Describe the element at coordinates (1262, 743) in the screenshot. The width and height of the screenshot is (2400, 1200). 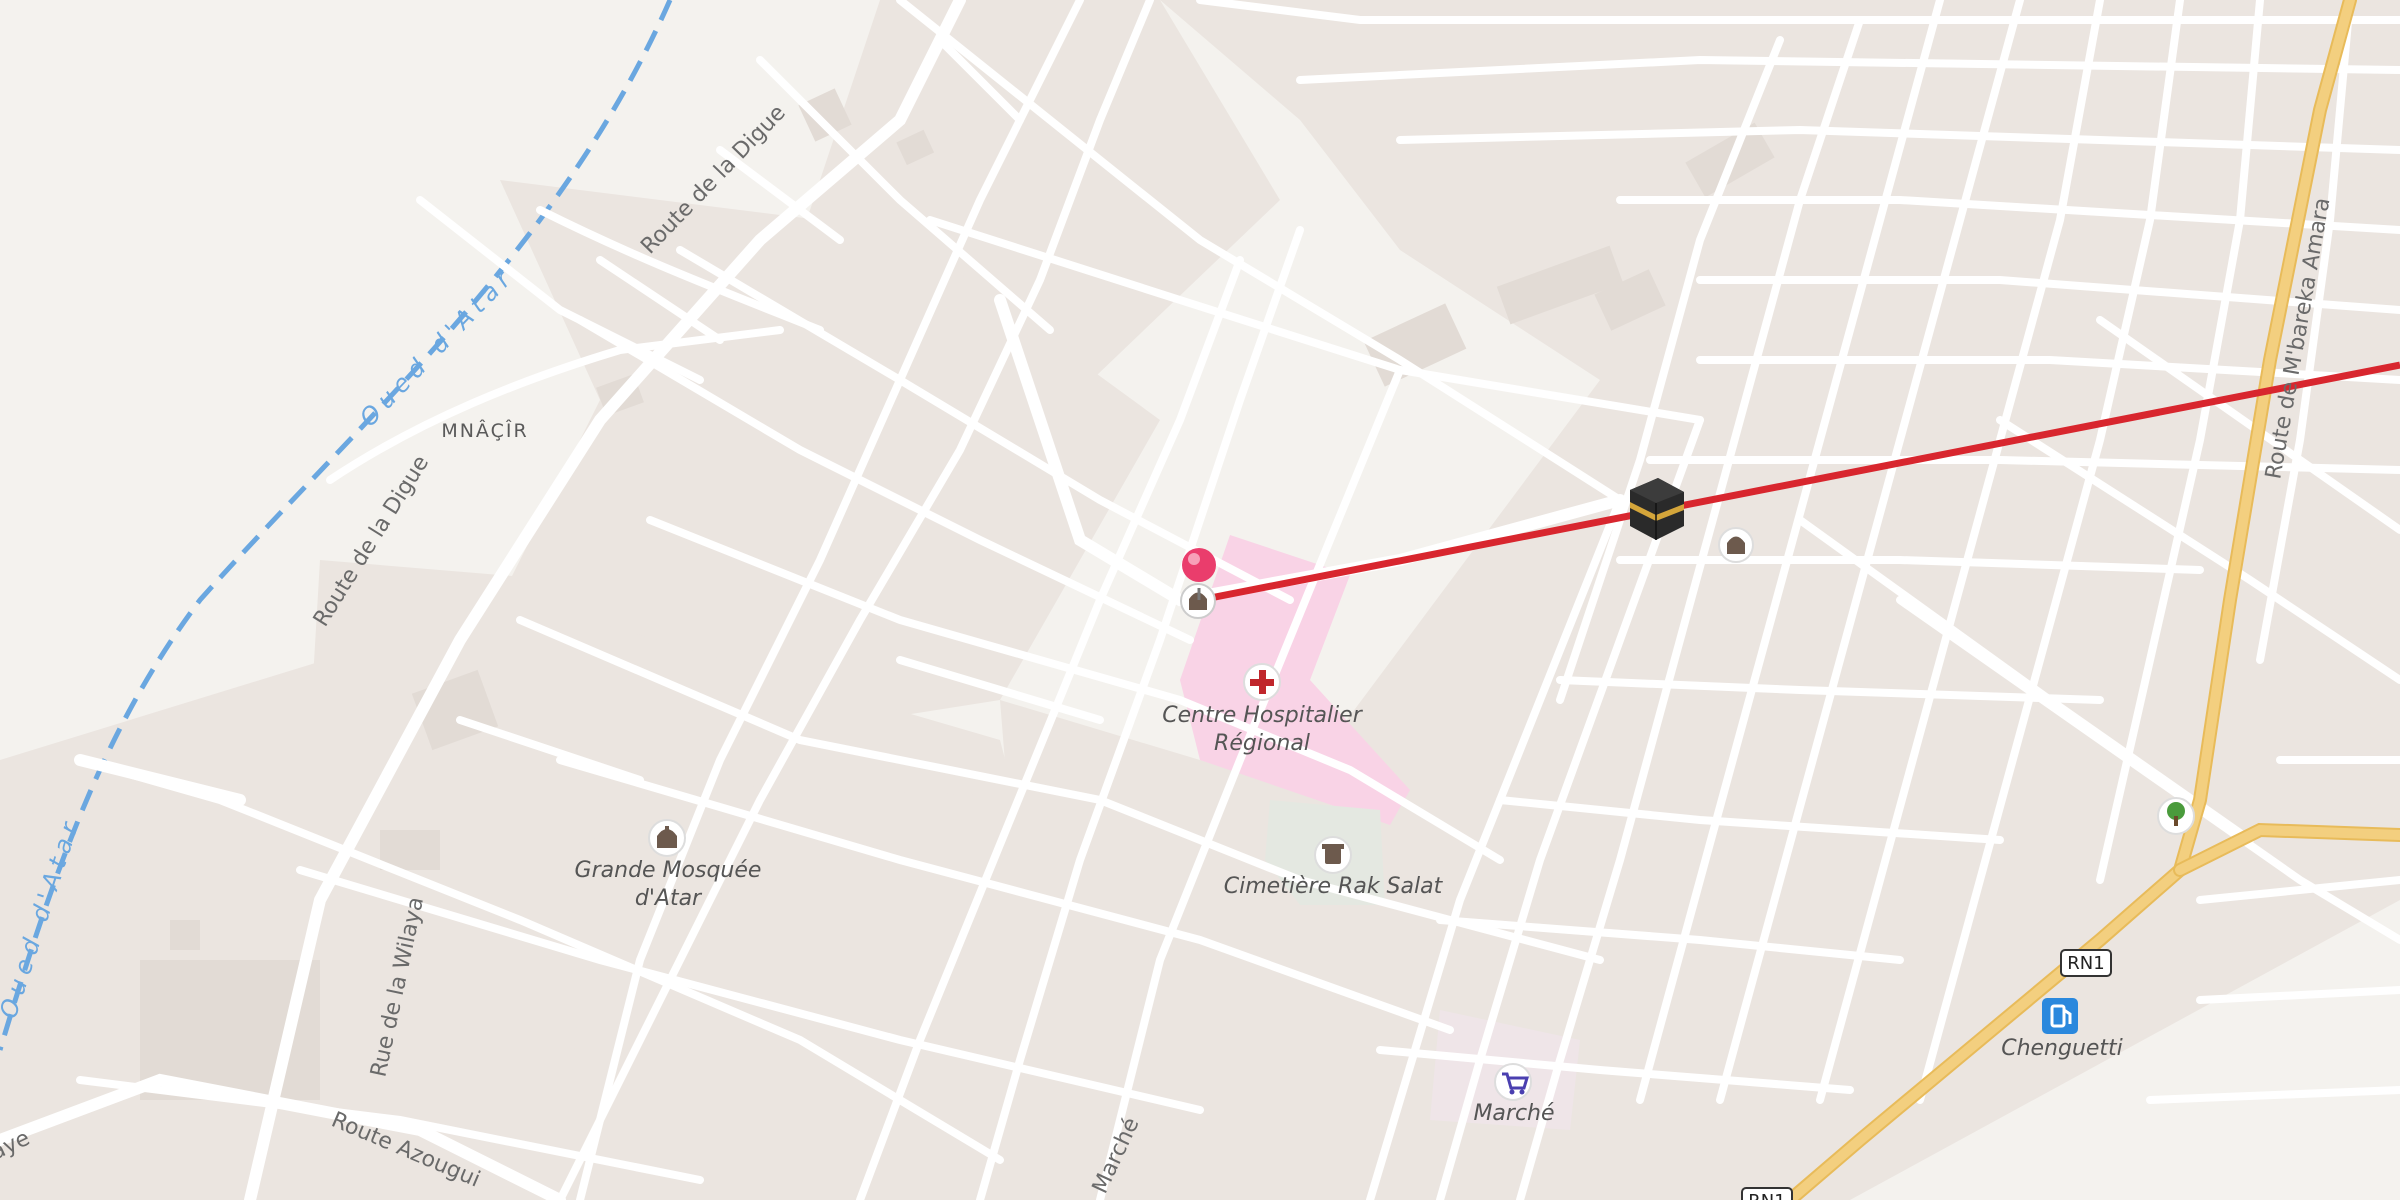
I see `hospital-label-line2: Régional` at that location.